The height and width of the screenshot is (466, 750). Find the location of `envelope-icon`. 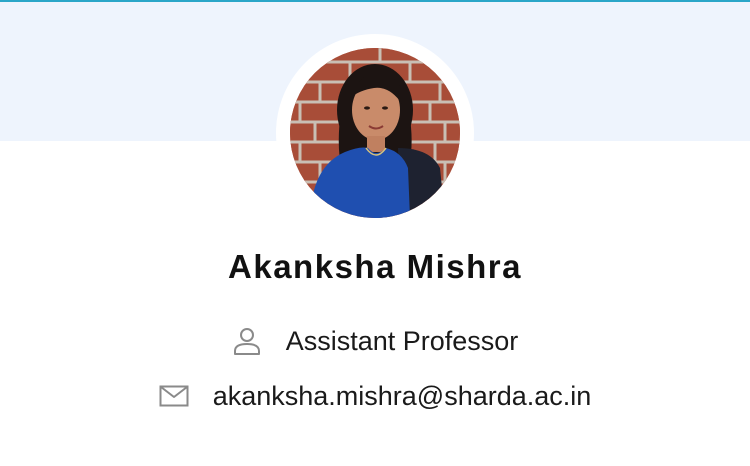

envelope-icon is located at coordinates (174, 396).